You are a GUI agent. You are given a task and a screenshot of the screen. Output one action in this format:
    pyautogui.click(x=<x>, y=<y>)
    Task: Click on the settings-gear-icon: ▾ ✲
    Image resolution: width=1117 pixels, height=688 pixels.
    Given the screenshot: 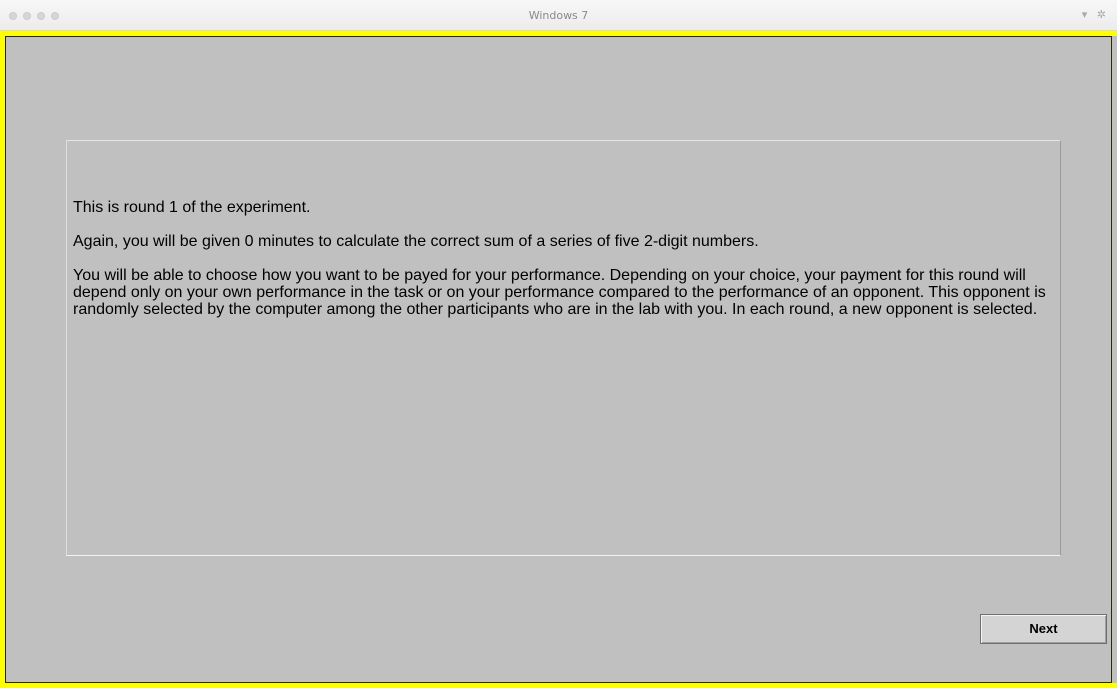 What is the action you would take?
    pyautogui.click(x=1095, y=14)
    